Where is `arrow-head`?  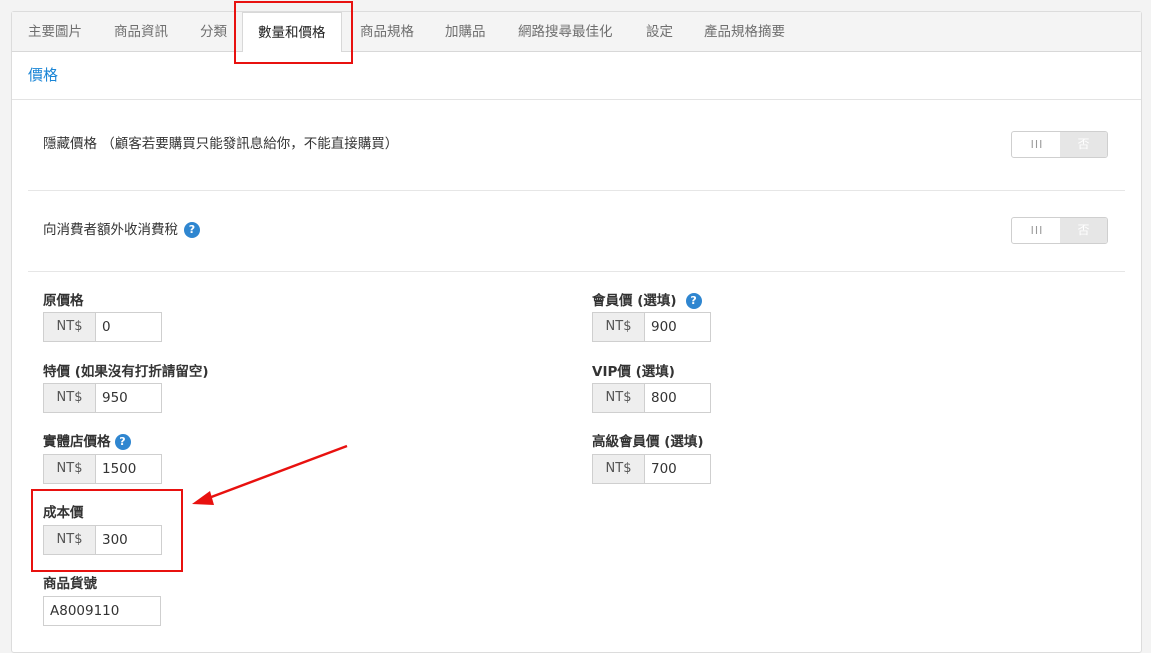 arrow-head is located at coordinates (203, 498).